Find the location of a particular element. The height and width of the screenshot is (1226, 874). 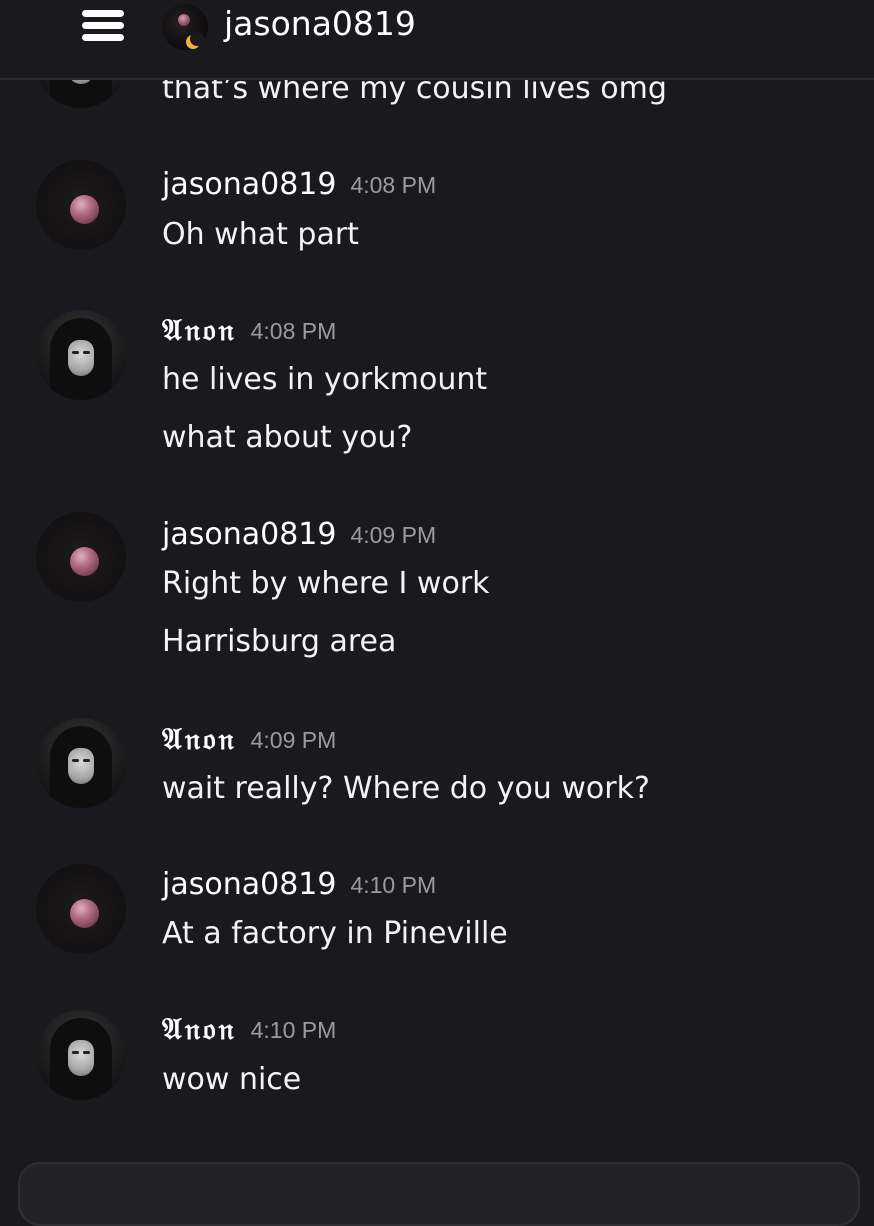

message-author: jasona0819 4:08 PM is located at coordinates (299, 185).